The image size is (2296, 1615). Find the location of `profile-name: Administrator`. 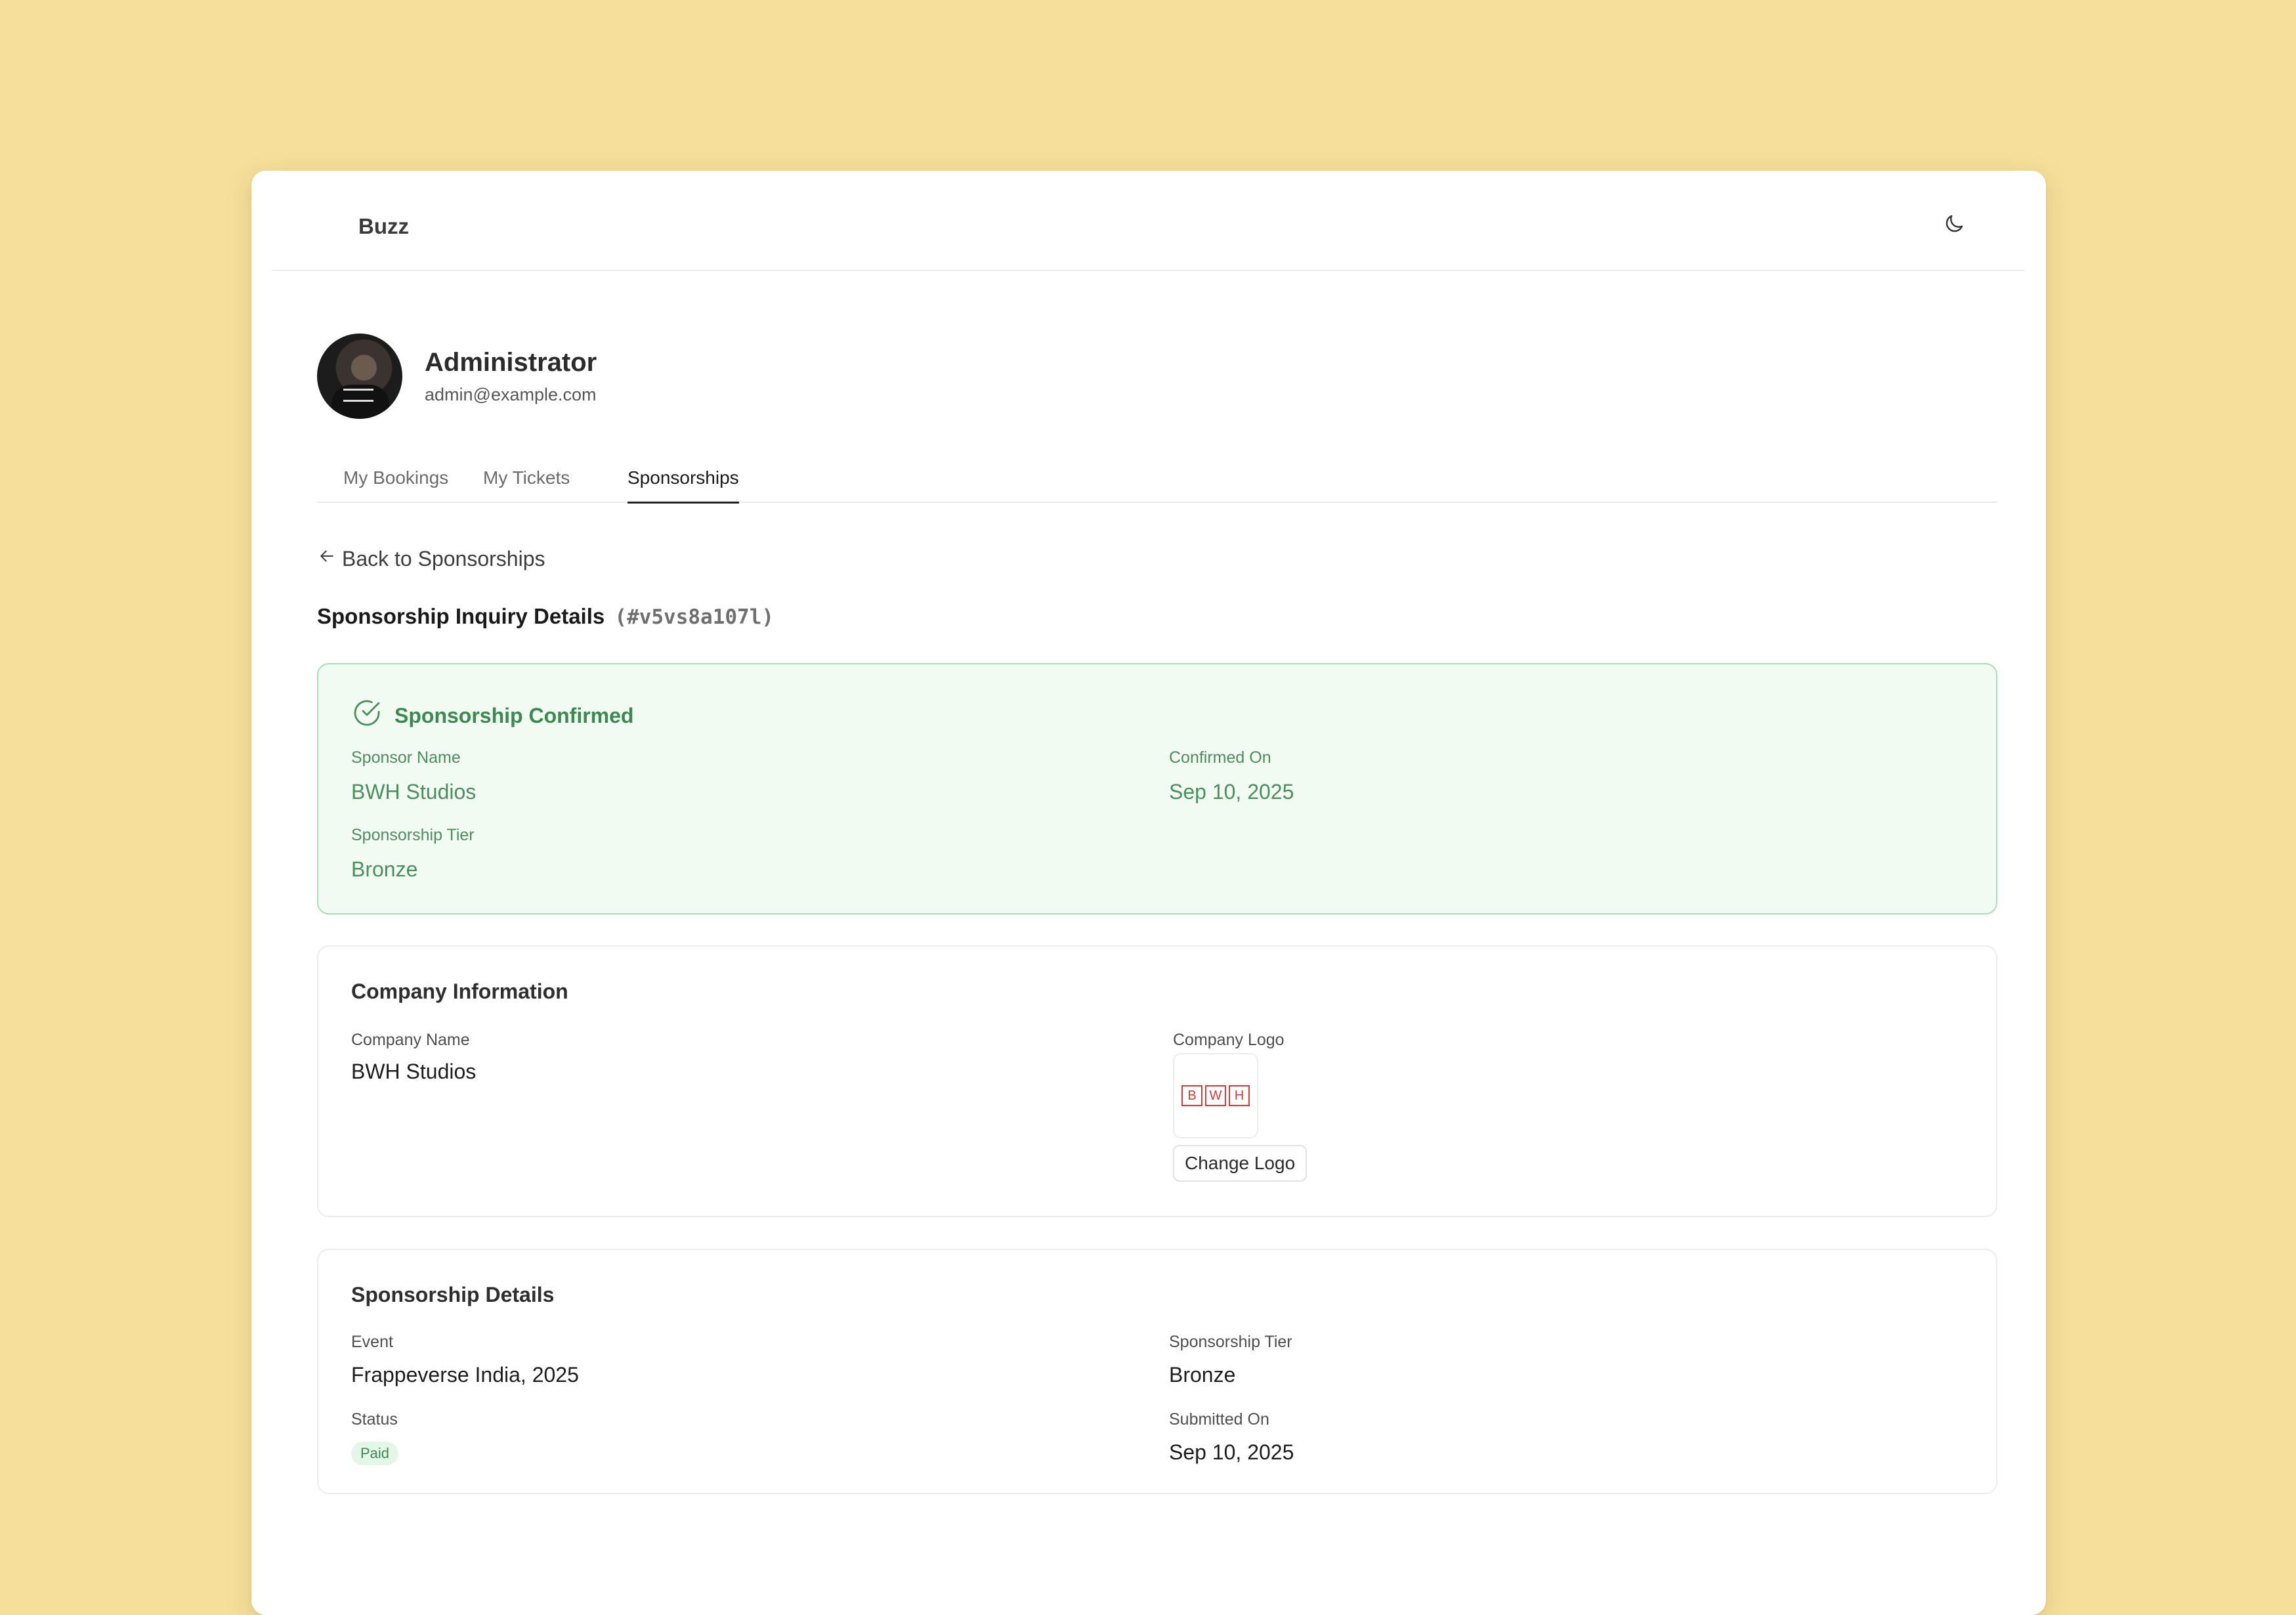

profile-name: Administrator is located at coordinates (511, 362).